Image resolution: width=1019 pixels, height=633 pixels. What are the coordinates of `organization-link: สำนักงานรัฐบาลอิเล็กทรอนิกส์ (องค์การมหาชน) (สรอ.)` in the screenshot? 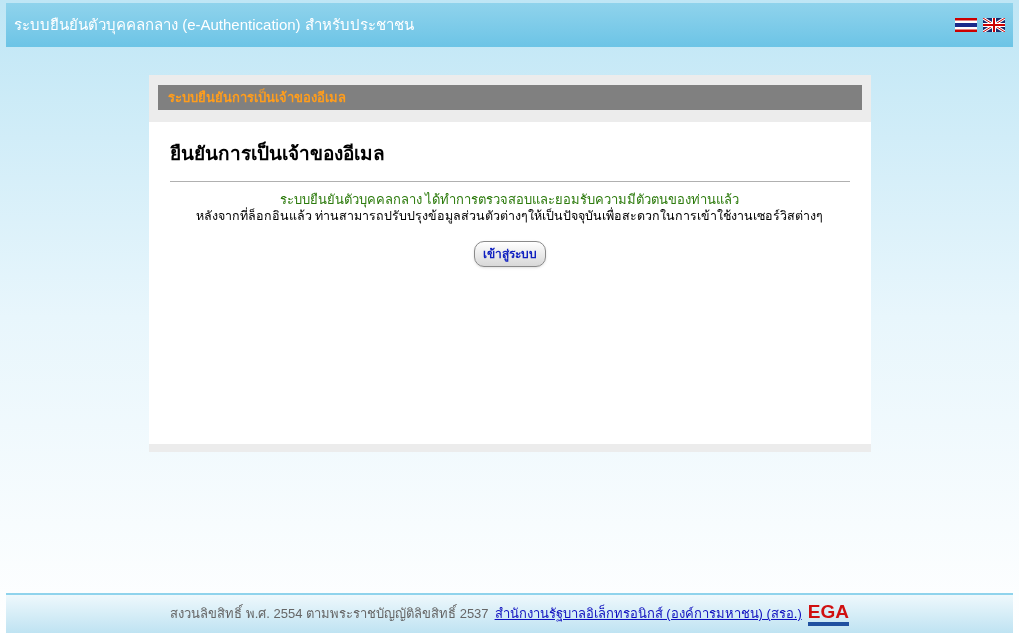 It's located at (648, 614).